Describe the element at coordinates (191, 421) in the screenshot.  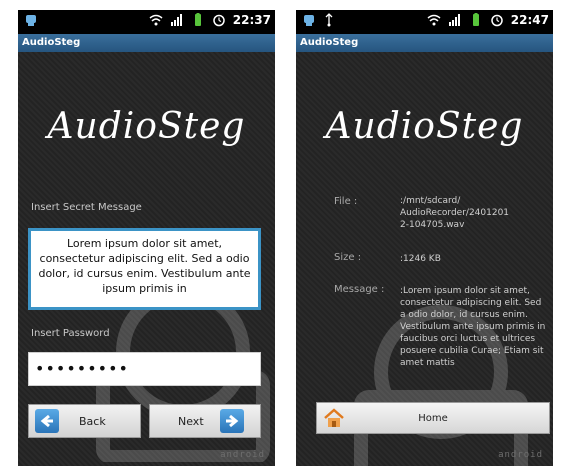
I see `next-button-label: Next` at that location.